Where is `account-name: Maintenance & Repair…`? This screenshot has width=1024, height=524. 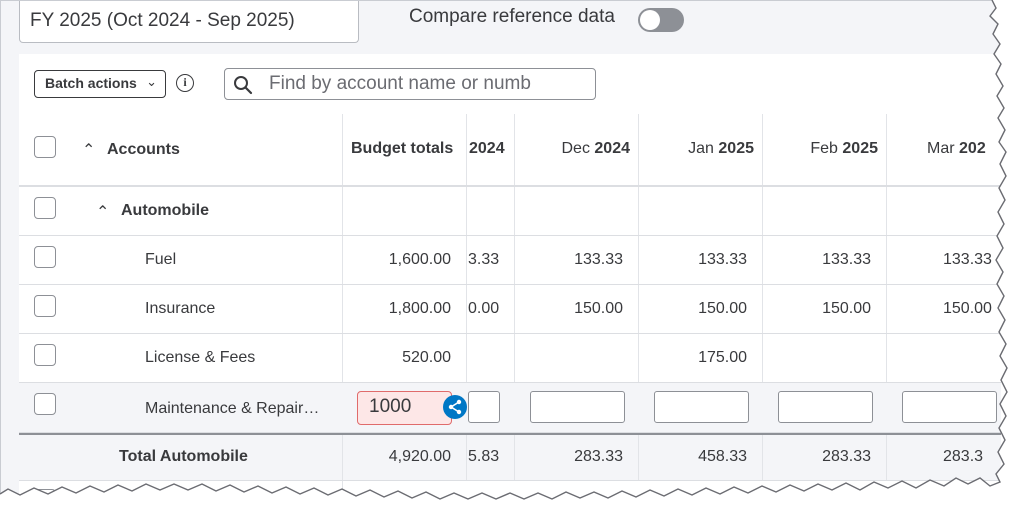
account-name: Maintenance & Repair… is located at coordinates (232, 408).